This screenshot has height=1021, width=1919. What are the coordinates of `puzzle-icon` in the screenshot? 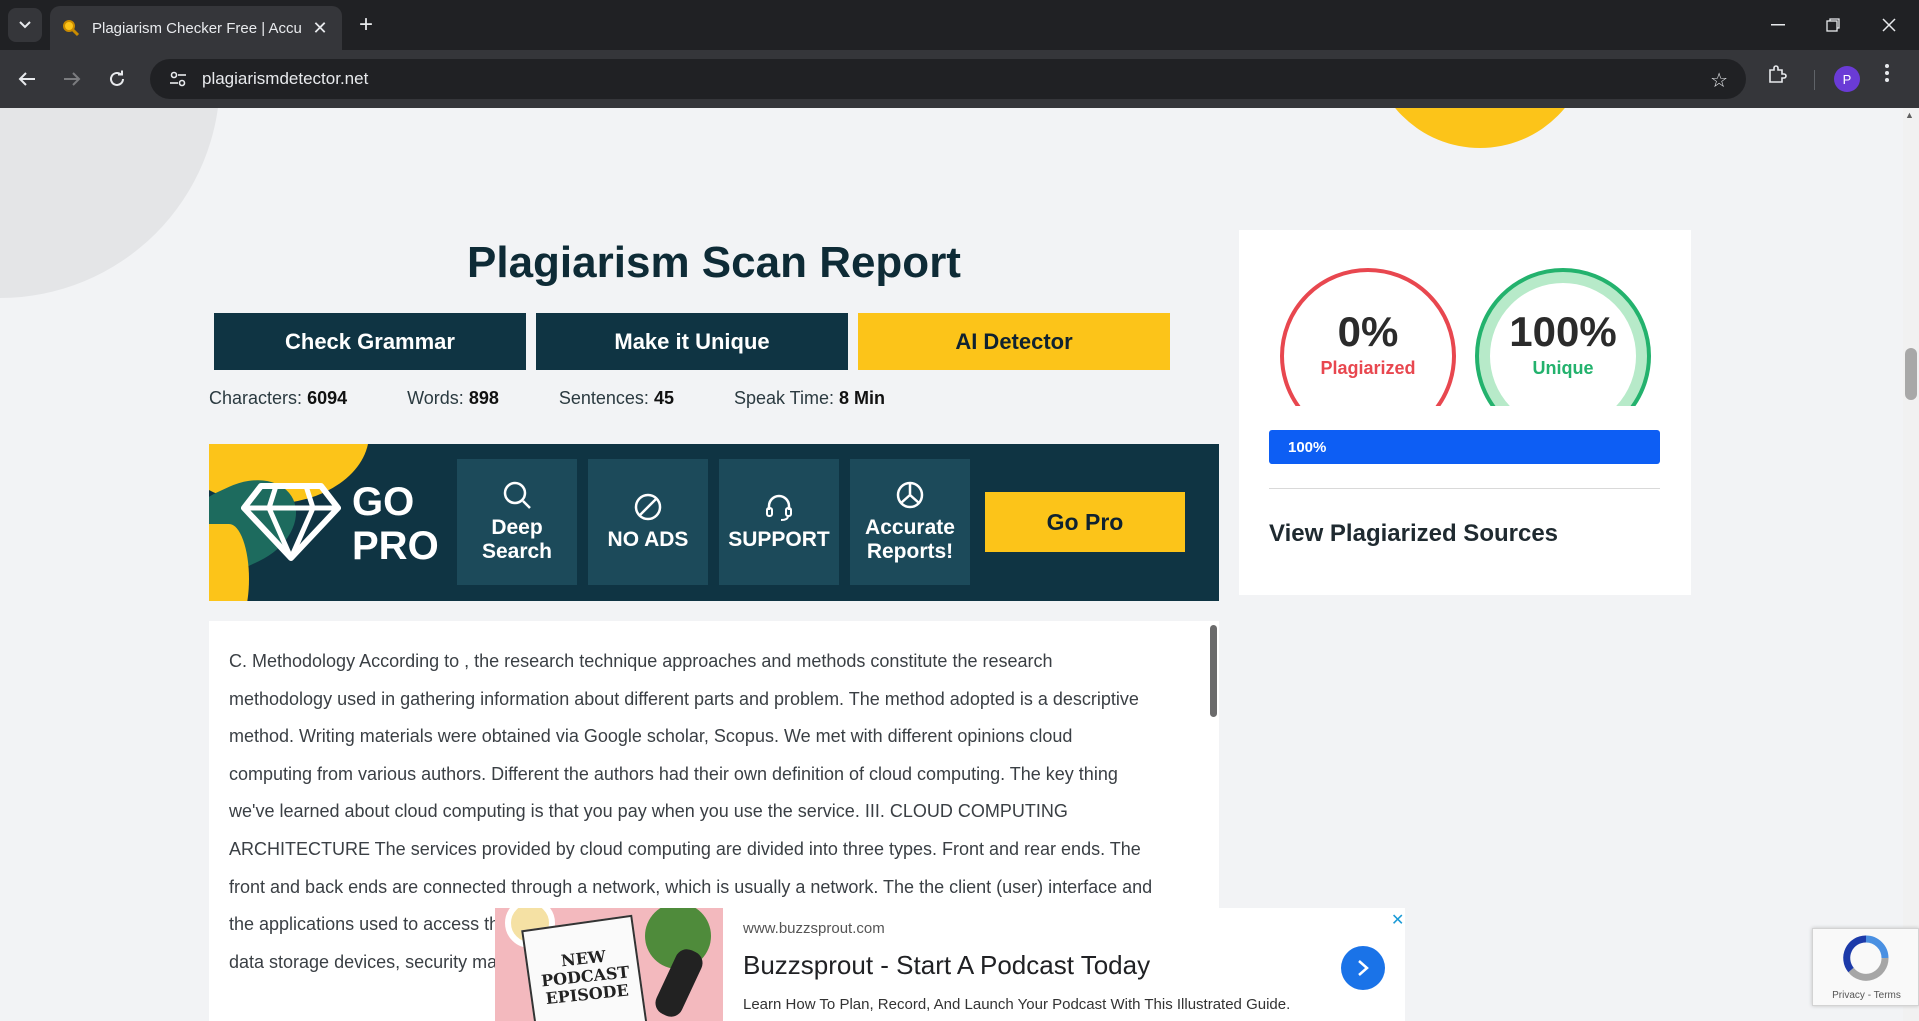 It's located at (1778, 74).